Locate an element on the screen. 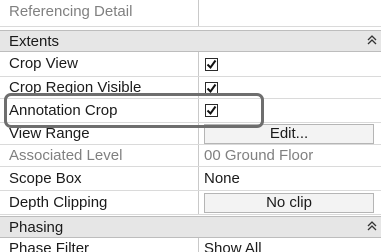  view-range-label: View Range is located at coordinates (49, 133).